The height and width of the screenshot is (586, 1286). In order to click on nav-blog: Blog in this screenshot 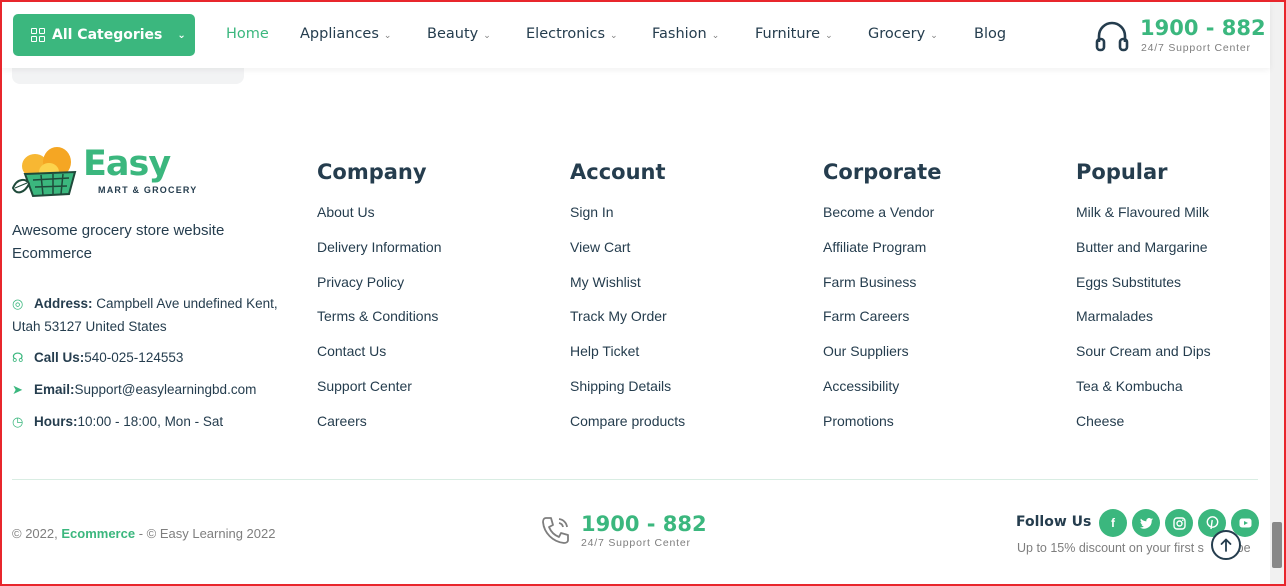, I will do `click(990, 34)`.